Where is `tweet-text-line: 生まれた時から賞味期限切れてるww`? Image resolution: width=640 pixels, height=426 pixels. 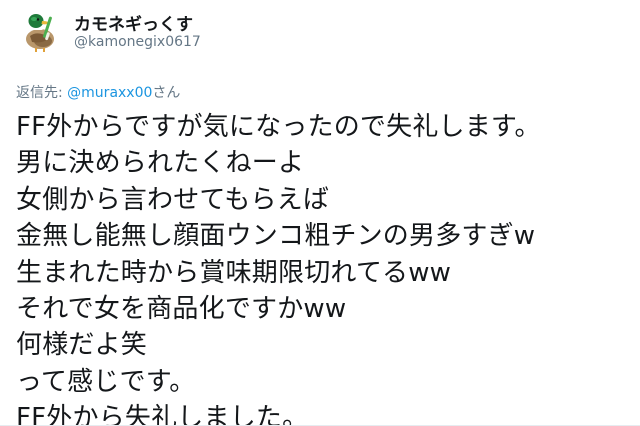 tweet-text-line: 生まれた時から賞味期限切れてるww is located at coordinates (234, 272).